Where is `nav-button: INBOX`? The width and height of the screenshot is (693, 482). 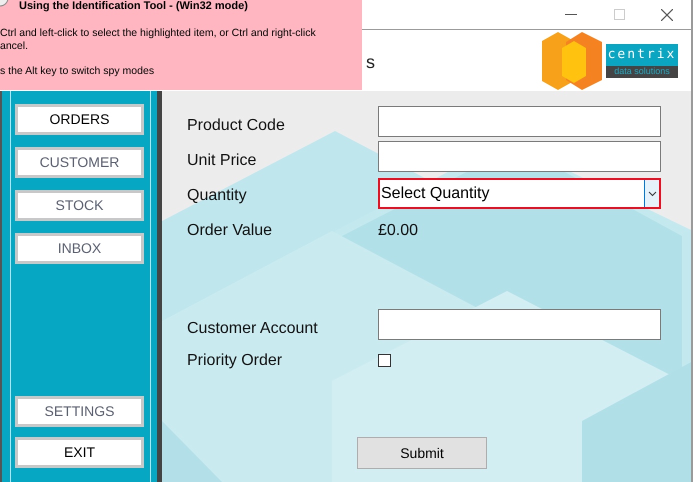 nav-button: INBOX is located at coordinates (79, 248).